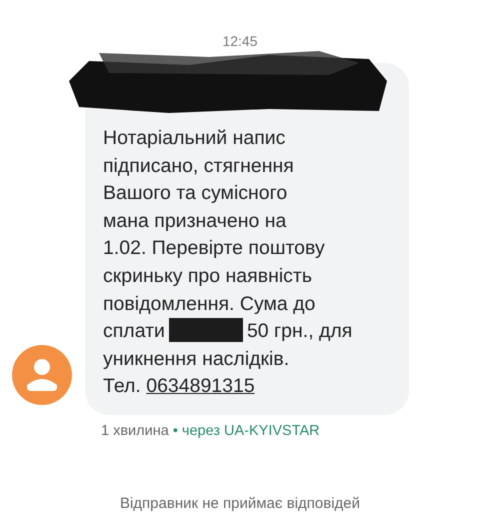 Image resolution: width=480 pixels, height=526 pixels. Describe the element at coordinates (251, 430) in the screenshot. I see `carrier-label: через UA-KYIVSTAR` at that location.